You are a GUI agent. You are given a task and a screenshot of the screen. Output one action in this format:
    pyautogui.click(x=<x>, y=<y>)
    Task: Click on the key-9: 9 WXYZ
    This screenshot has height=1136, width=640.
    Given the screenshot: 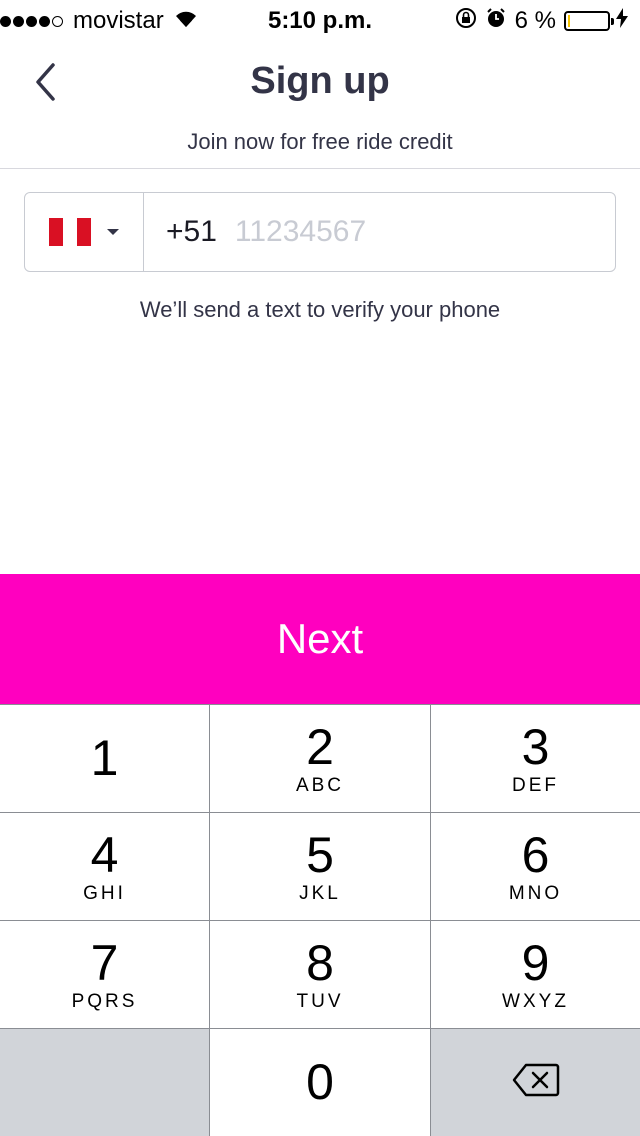 What is the action you would take?
    pyautogui.click(x=535, y=974)
    